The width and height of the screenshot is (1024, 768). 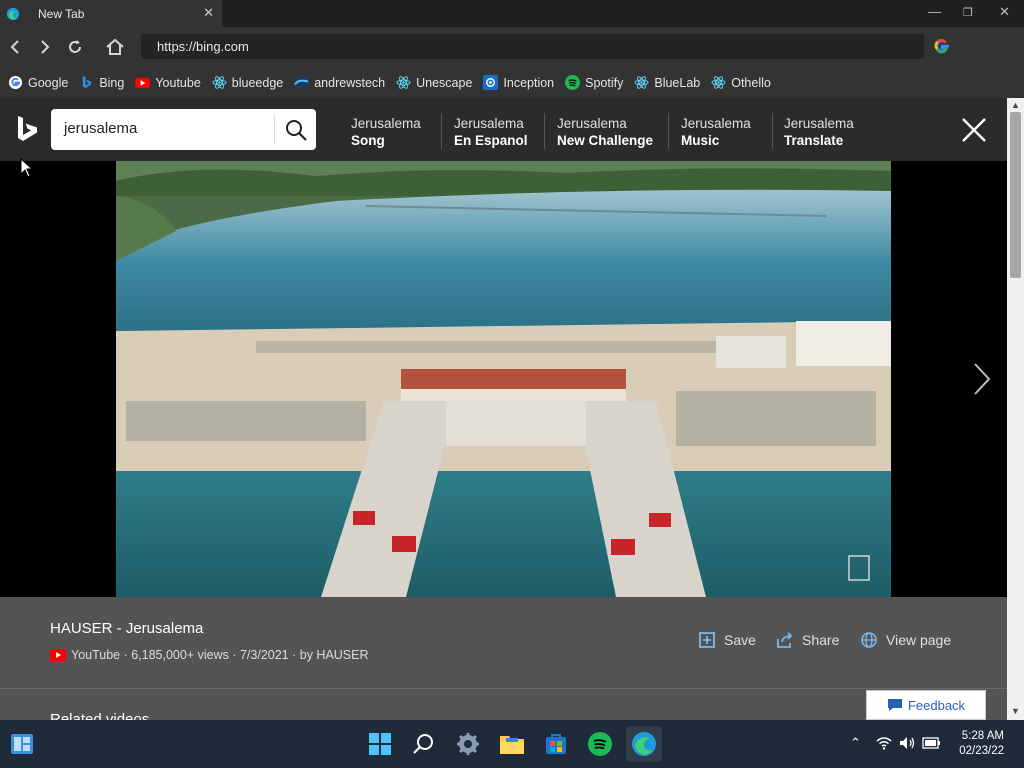 I want to click on volume-icon, so click(x=907, y=743).